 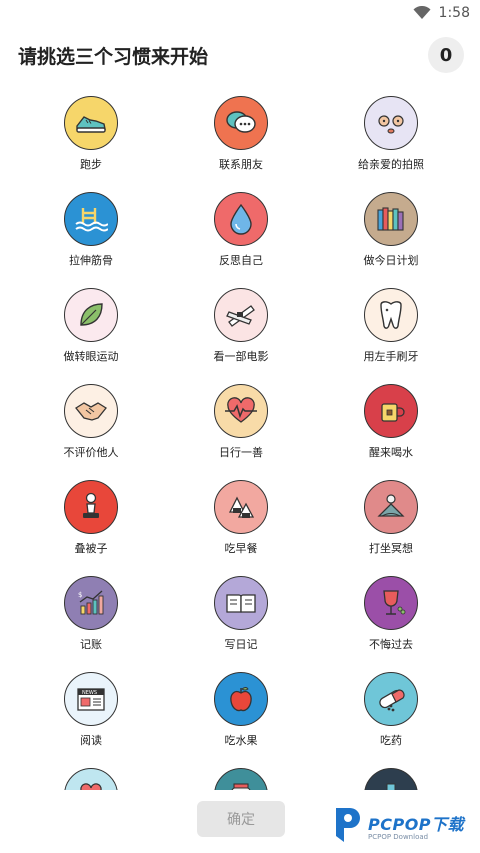 What do you see at coordinates (241, 164) in the screenshot?
I see `habit-label: 联系朋友` at bounding box center [241, 164].